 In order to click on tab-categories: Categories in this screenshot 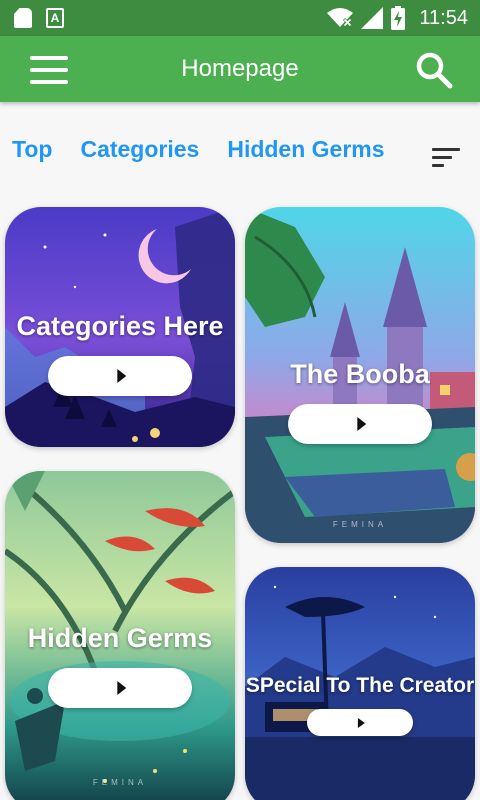, I will do `click(139, 149)`.